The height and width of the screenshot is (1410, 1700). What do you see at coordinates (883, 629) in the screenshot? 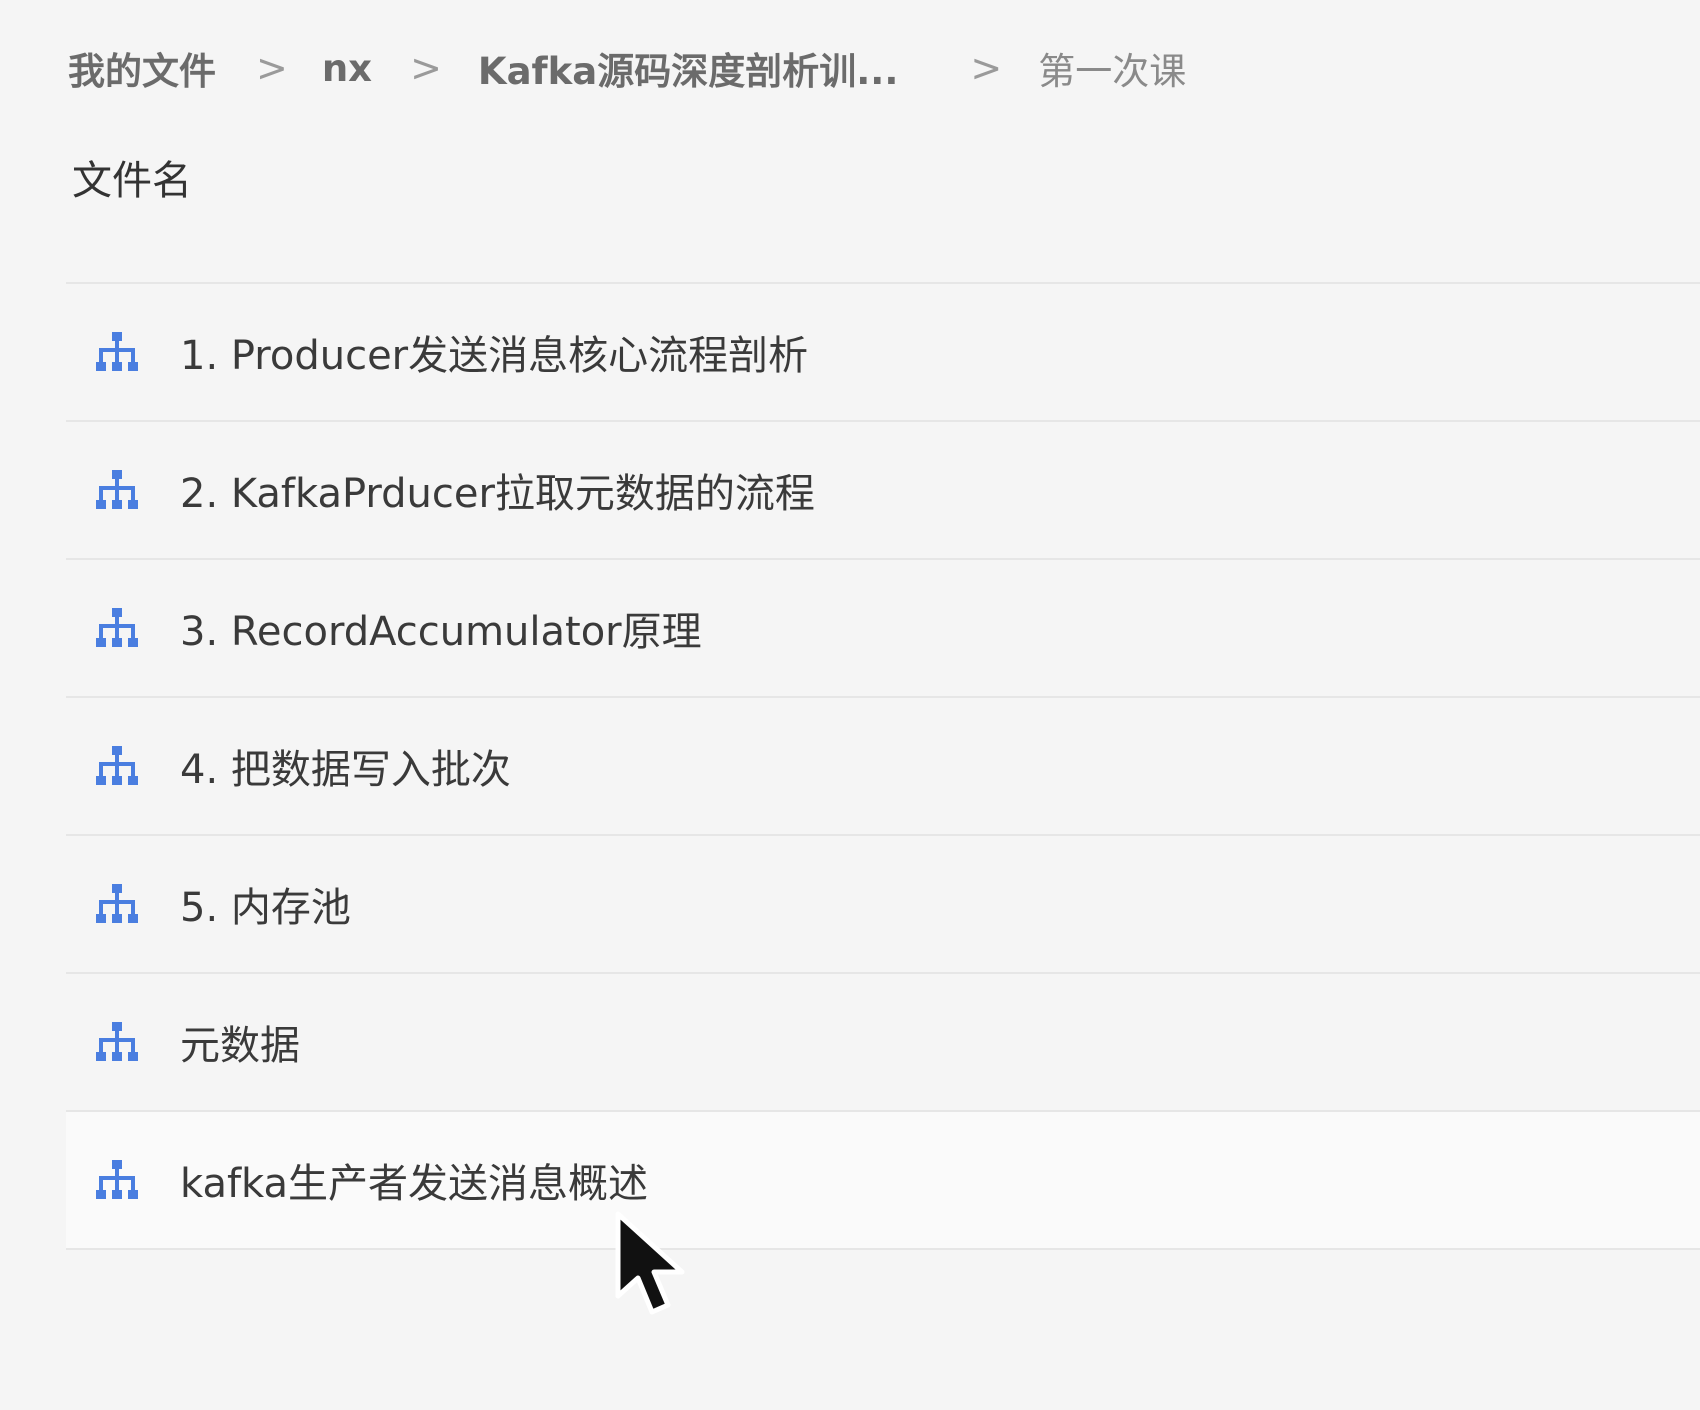
I see `file-row: 3. RecordAccumulator原理` at bounding box center [883, 629].